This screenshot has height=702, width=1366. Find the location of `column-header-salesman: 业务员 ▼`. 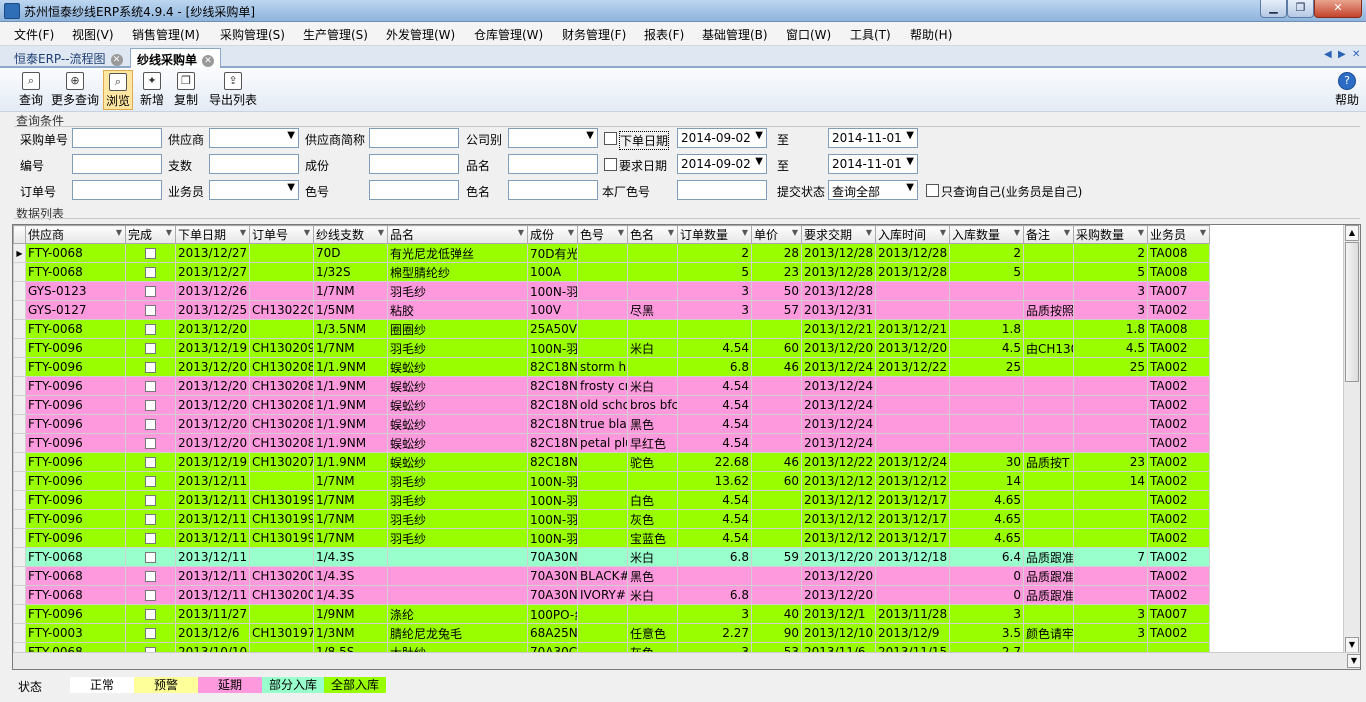

column-header-salesman: 业务员 ▼ is located at coordinates (1178, 234).